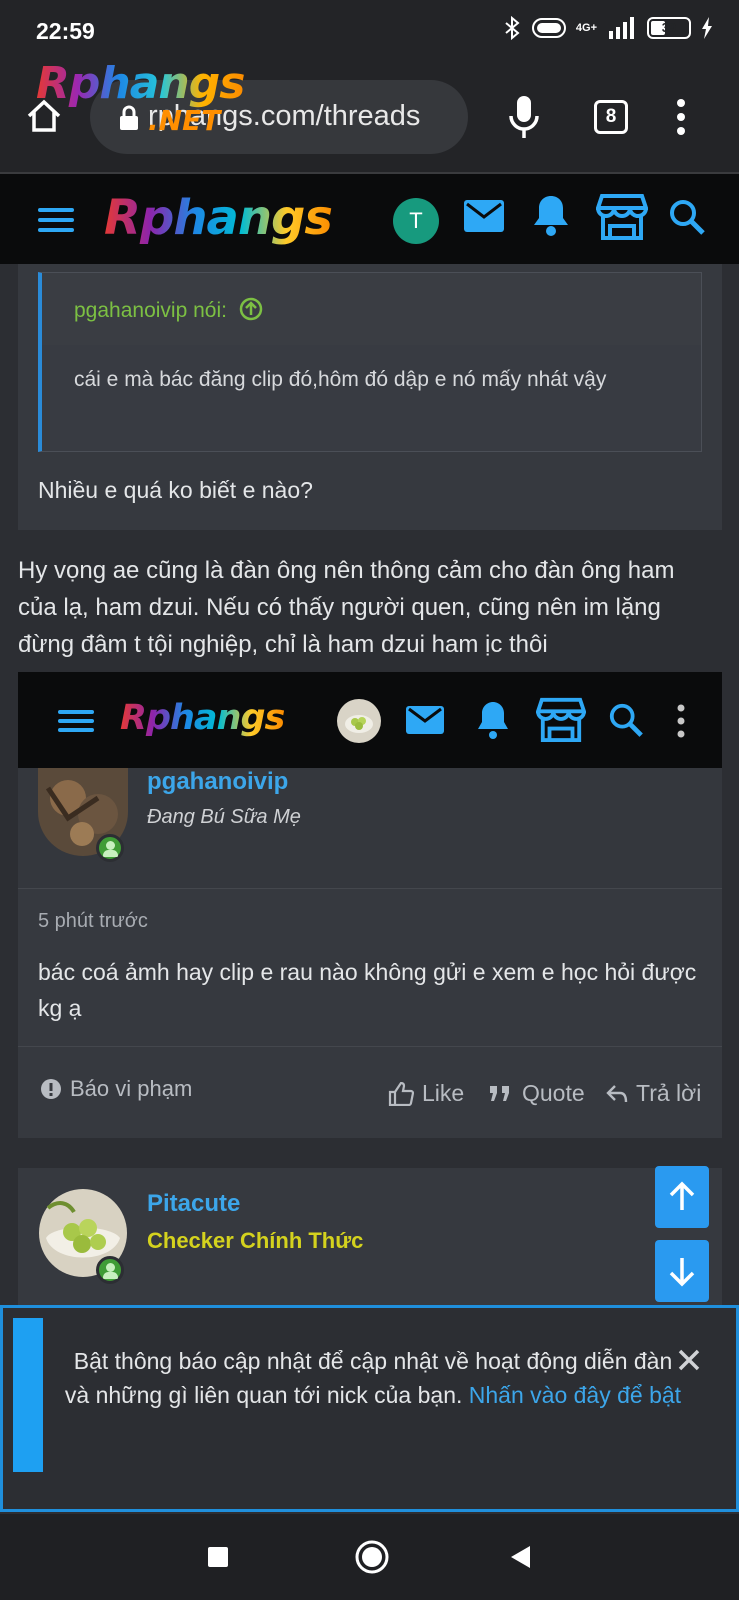 Image resolution: width=739 pixels, height=1600 pixels. Describe the element at coordinates (28, 1395) in the screenshot. I see `notice-accent-bar` at that location.